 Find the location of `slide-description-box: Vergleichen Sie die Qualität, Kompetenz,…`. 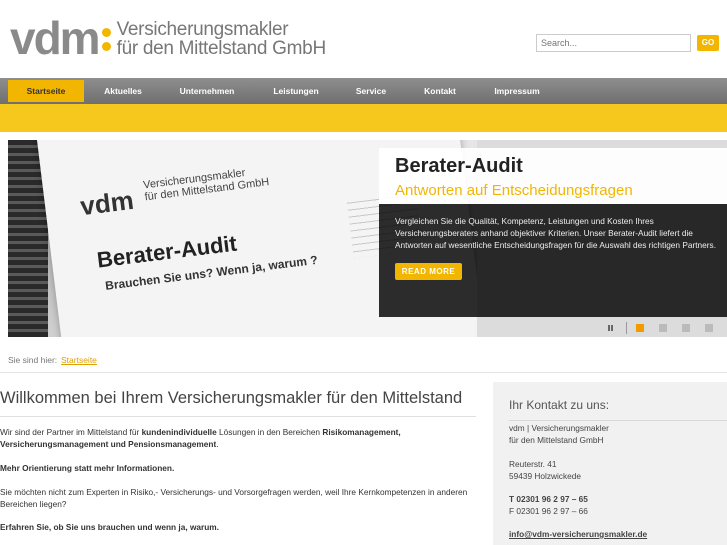

slide-description-box: Vergleichen Sie die Qualität, Kompetenz,… is located at coordinates (553, 260).